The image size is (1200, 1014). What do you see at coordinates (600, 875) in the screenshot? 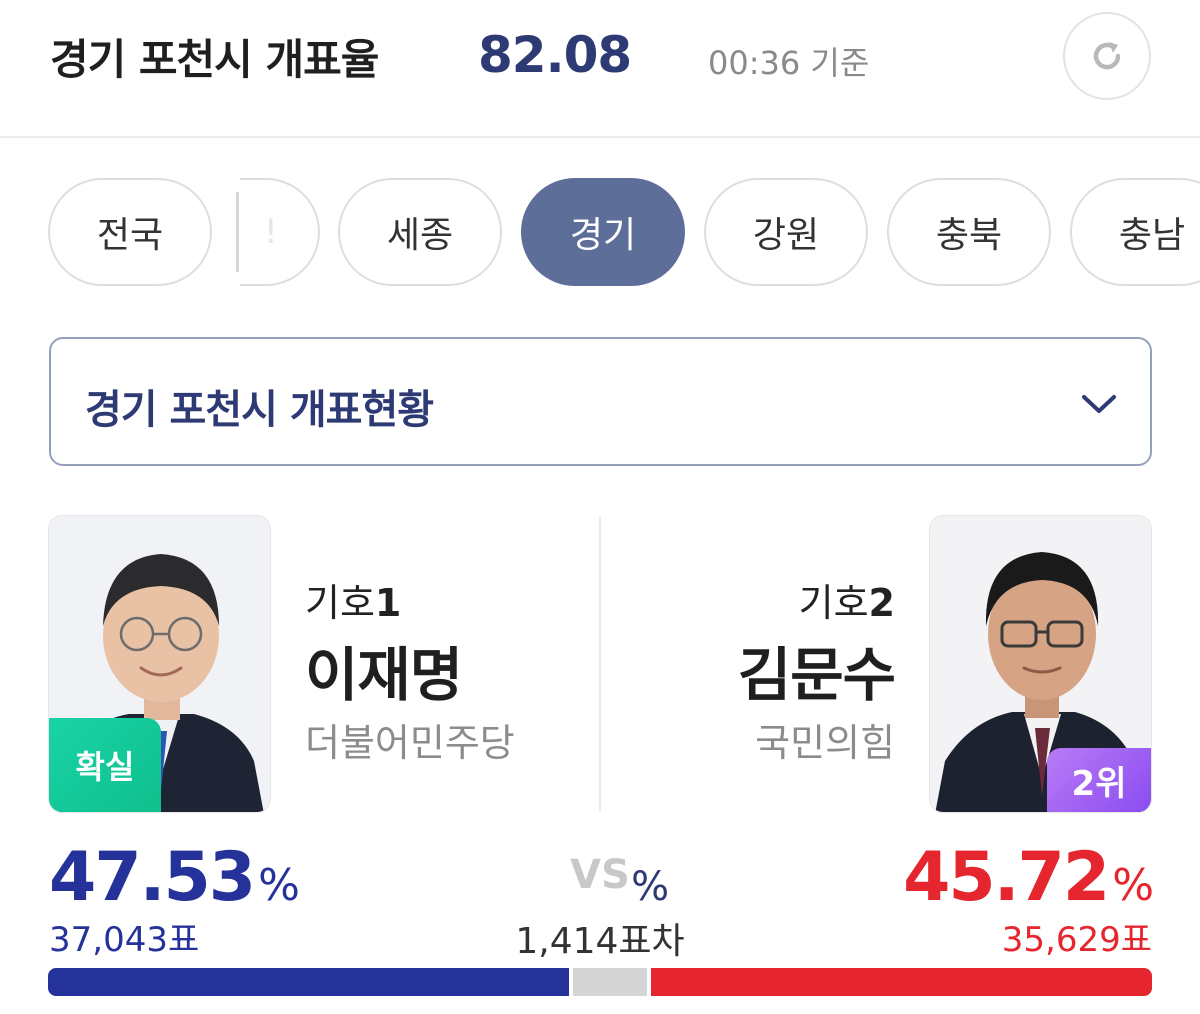
I see `vs-label: VS` at bounding box center [600, 875].